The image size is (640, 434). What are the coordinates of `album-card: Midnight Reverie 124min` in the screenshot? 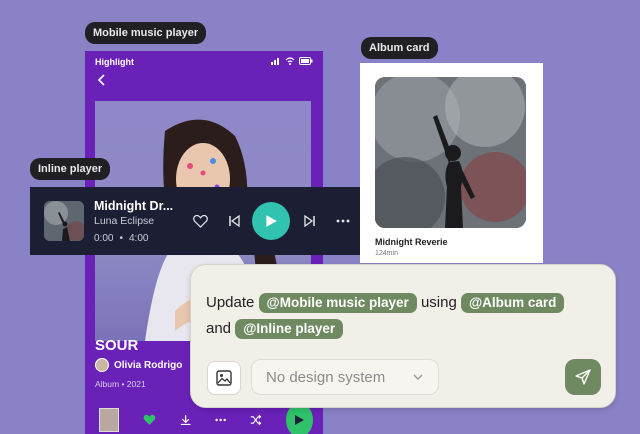 It's located at (451, 163).